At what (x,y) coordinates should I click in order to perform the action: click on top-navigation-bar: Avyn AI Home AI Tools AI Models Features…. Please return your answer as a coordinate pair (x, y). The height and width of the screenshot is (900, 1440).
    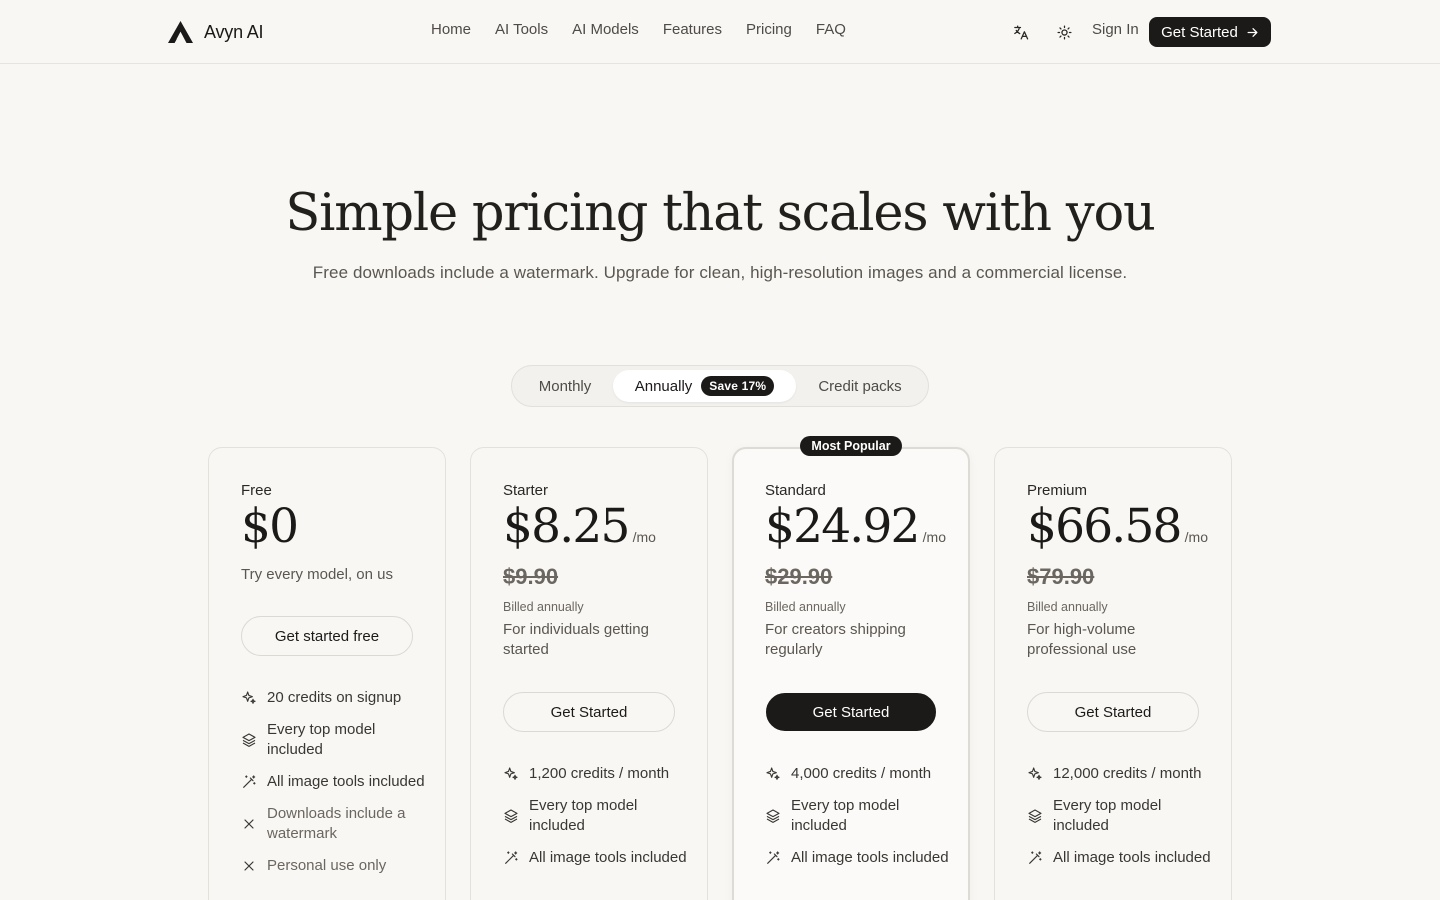
    Looking at the image, I should click on (720, 32).